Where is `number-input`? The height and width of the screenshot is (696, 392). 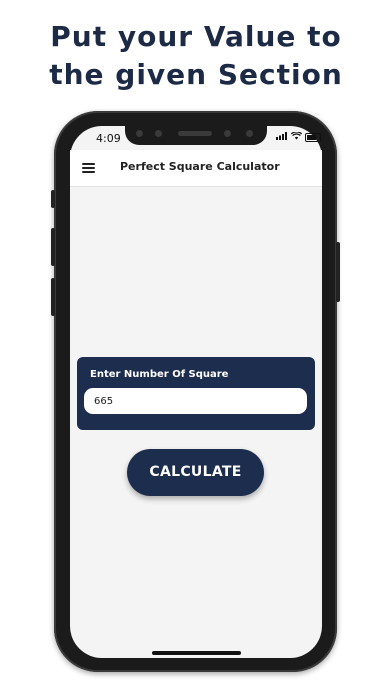 number-input is located at coordinates (195, 401).